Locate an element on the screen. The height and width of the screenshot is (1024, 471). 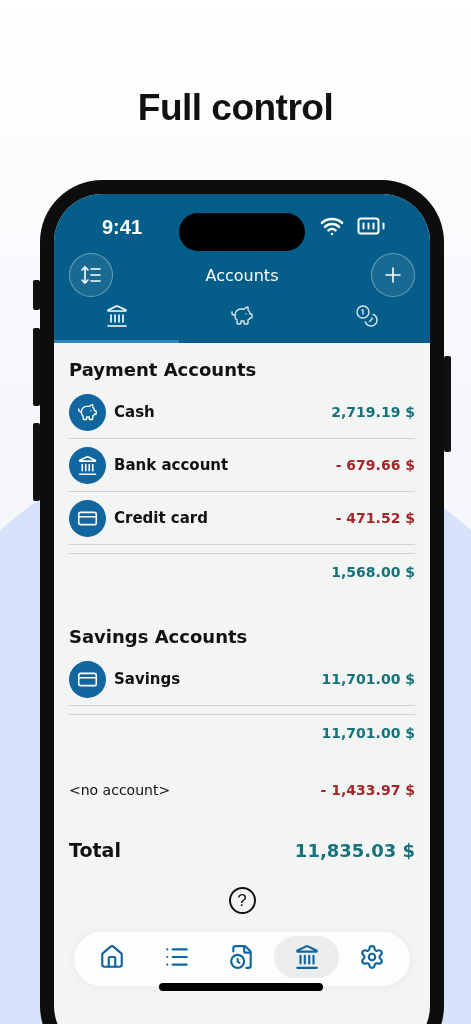
settings-icon is located at coordinates (371, 957).